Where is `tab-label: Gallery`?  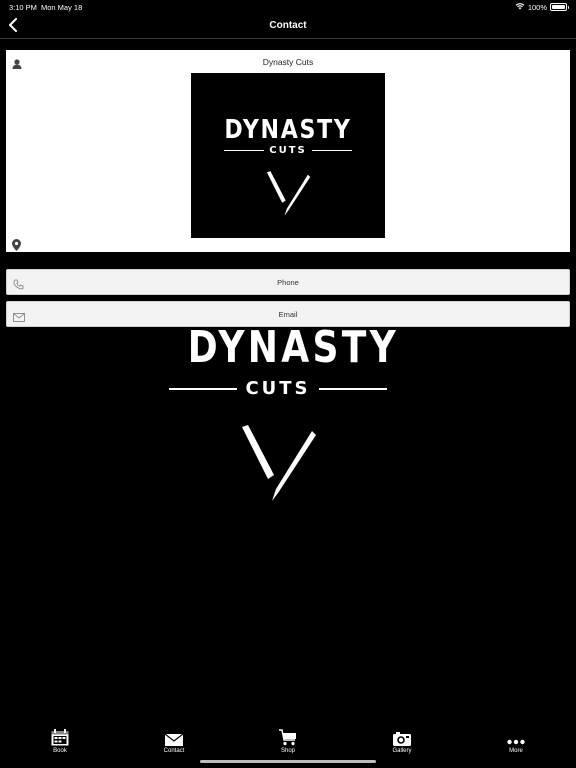 tab-label: Gallery is located at coordinates (402, 751).